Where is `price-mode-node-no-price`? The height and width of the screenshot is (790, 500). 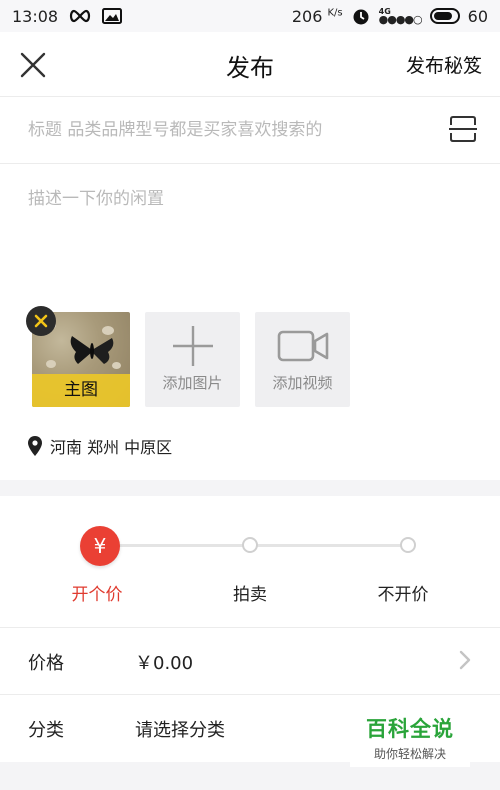 price-mode-node-no-price is located at coordinates (408, 545).